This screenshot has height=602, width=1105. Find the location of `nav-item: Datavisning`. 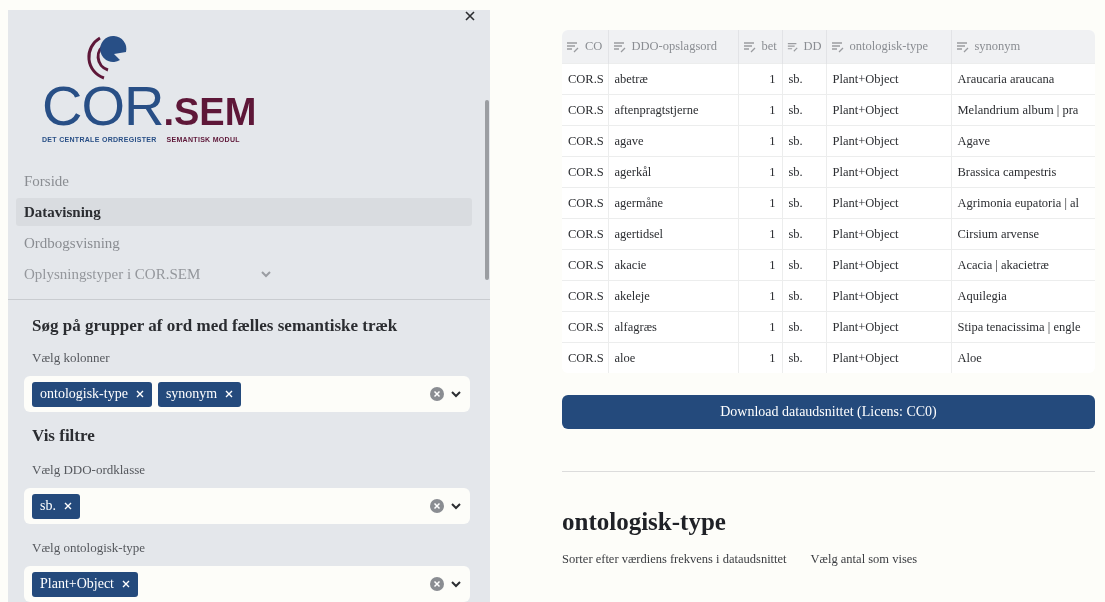

nav-item: Datavisning is located at coordinates (244, 212).